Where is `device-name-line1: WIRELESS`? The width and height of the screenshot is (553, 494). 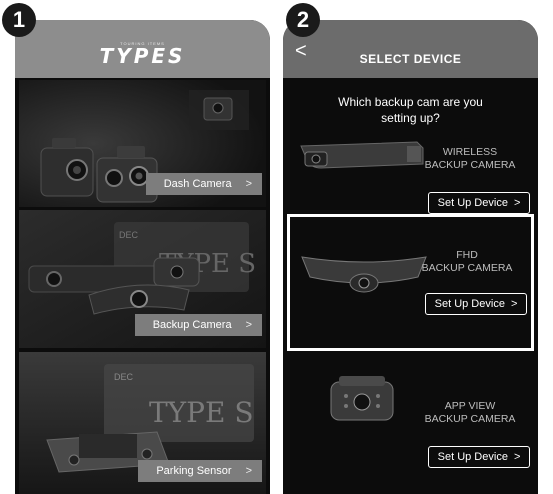 device-name-line1: WIRELESS is located at coordinates (470, 152).